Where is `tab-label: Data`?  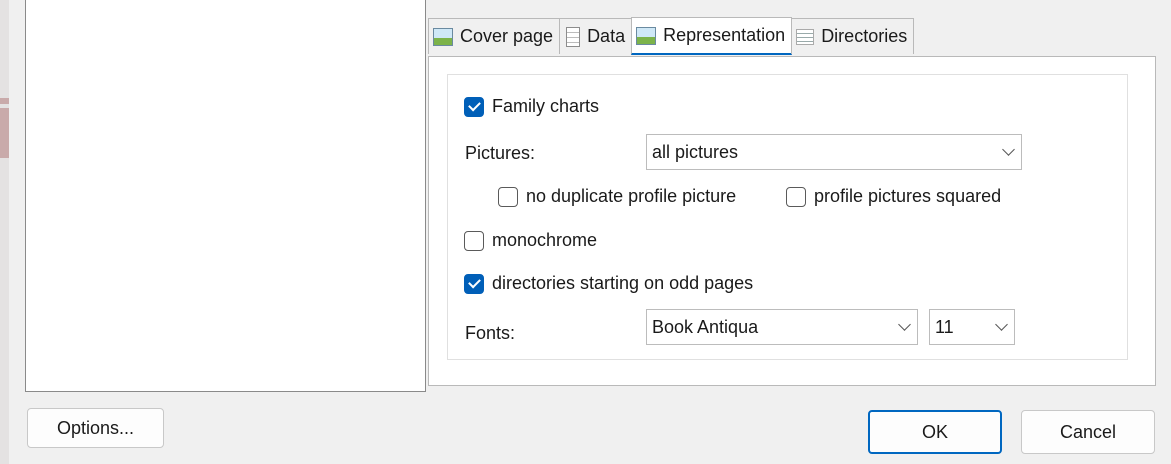 tab-label: Data is located at coordinates (606, 36).